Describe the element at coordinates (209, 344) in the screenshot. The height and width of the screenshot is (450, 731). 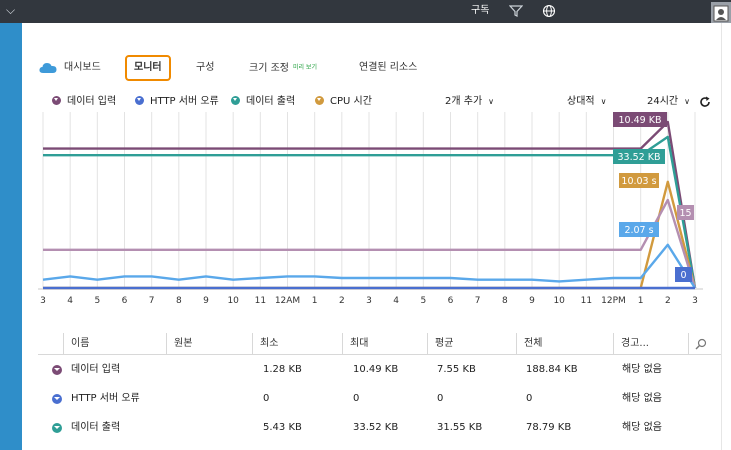
I see `header-source: 원본` at that location.